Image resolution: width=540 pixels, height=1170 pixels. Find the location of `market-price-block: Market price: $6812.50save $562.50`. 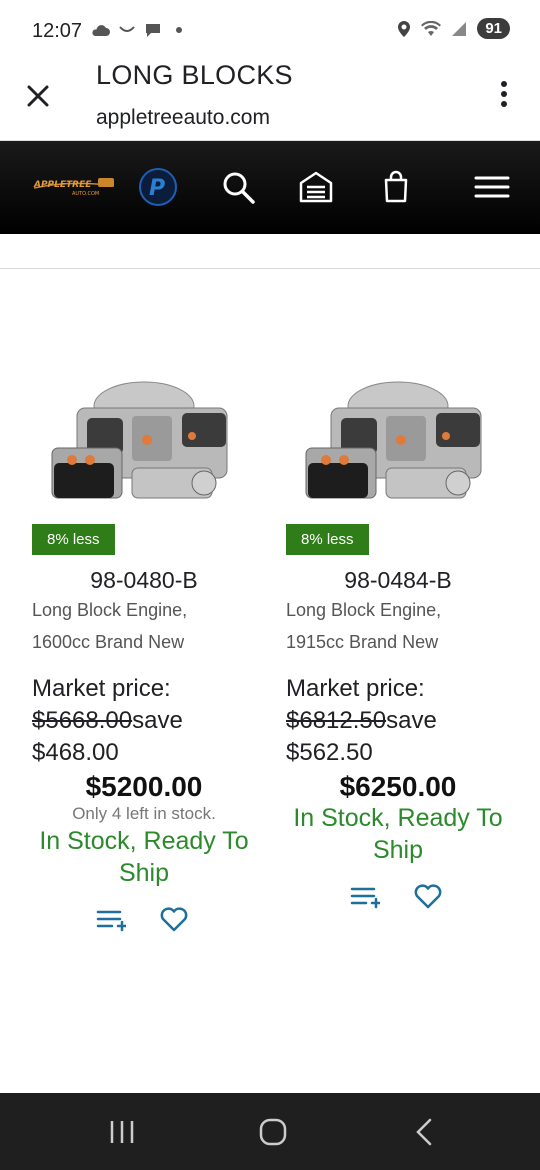

market-price-block: Market price: $6812.50save $562.50 is located at coordinates (406, 721).